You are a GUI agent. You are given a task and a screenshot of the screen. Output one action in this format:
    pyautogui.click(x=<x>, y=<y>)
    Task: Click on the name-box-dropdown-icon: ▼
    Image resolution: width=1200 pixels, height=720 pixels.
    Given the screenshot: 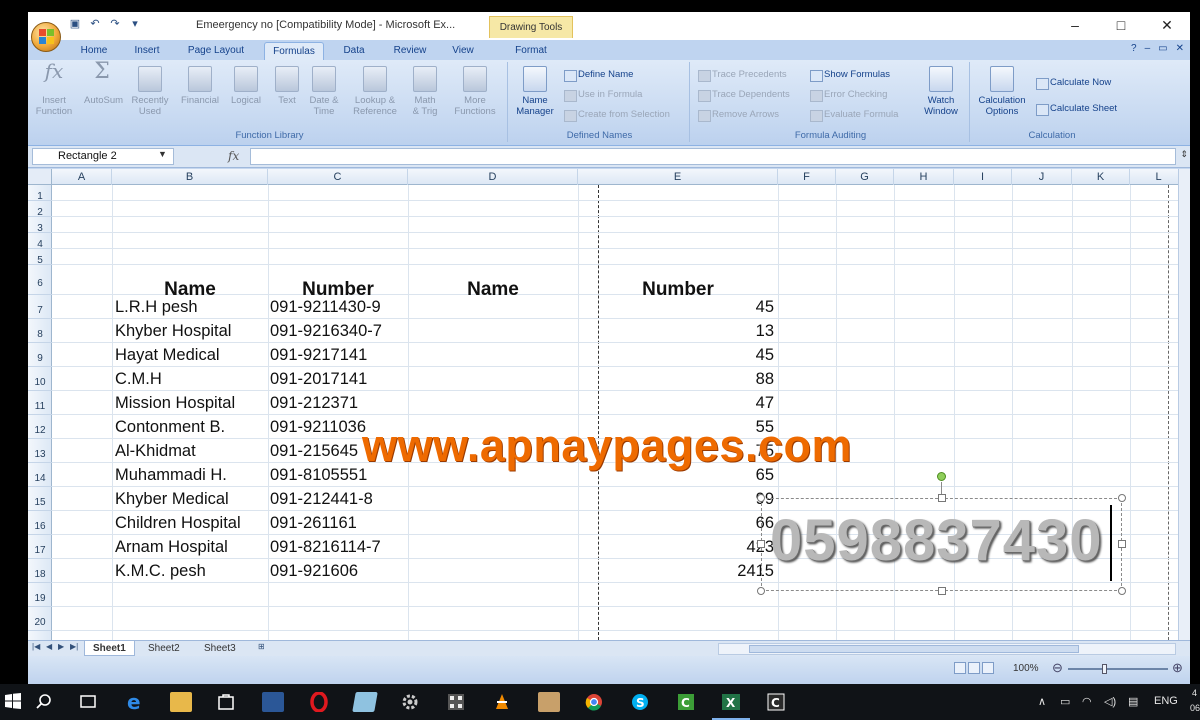 What is the action you would take?
    pyautogui.click(x=162, y=154)
    